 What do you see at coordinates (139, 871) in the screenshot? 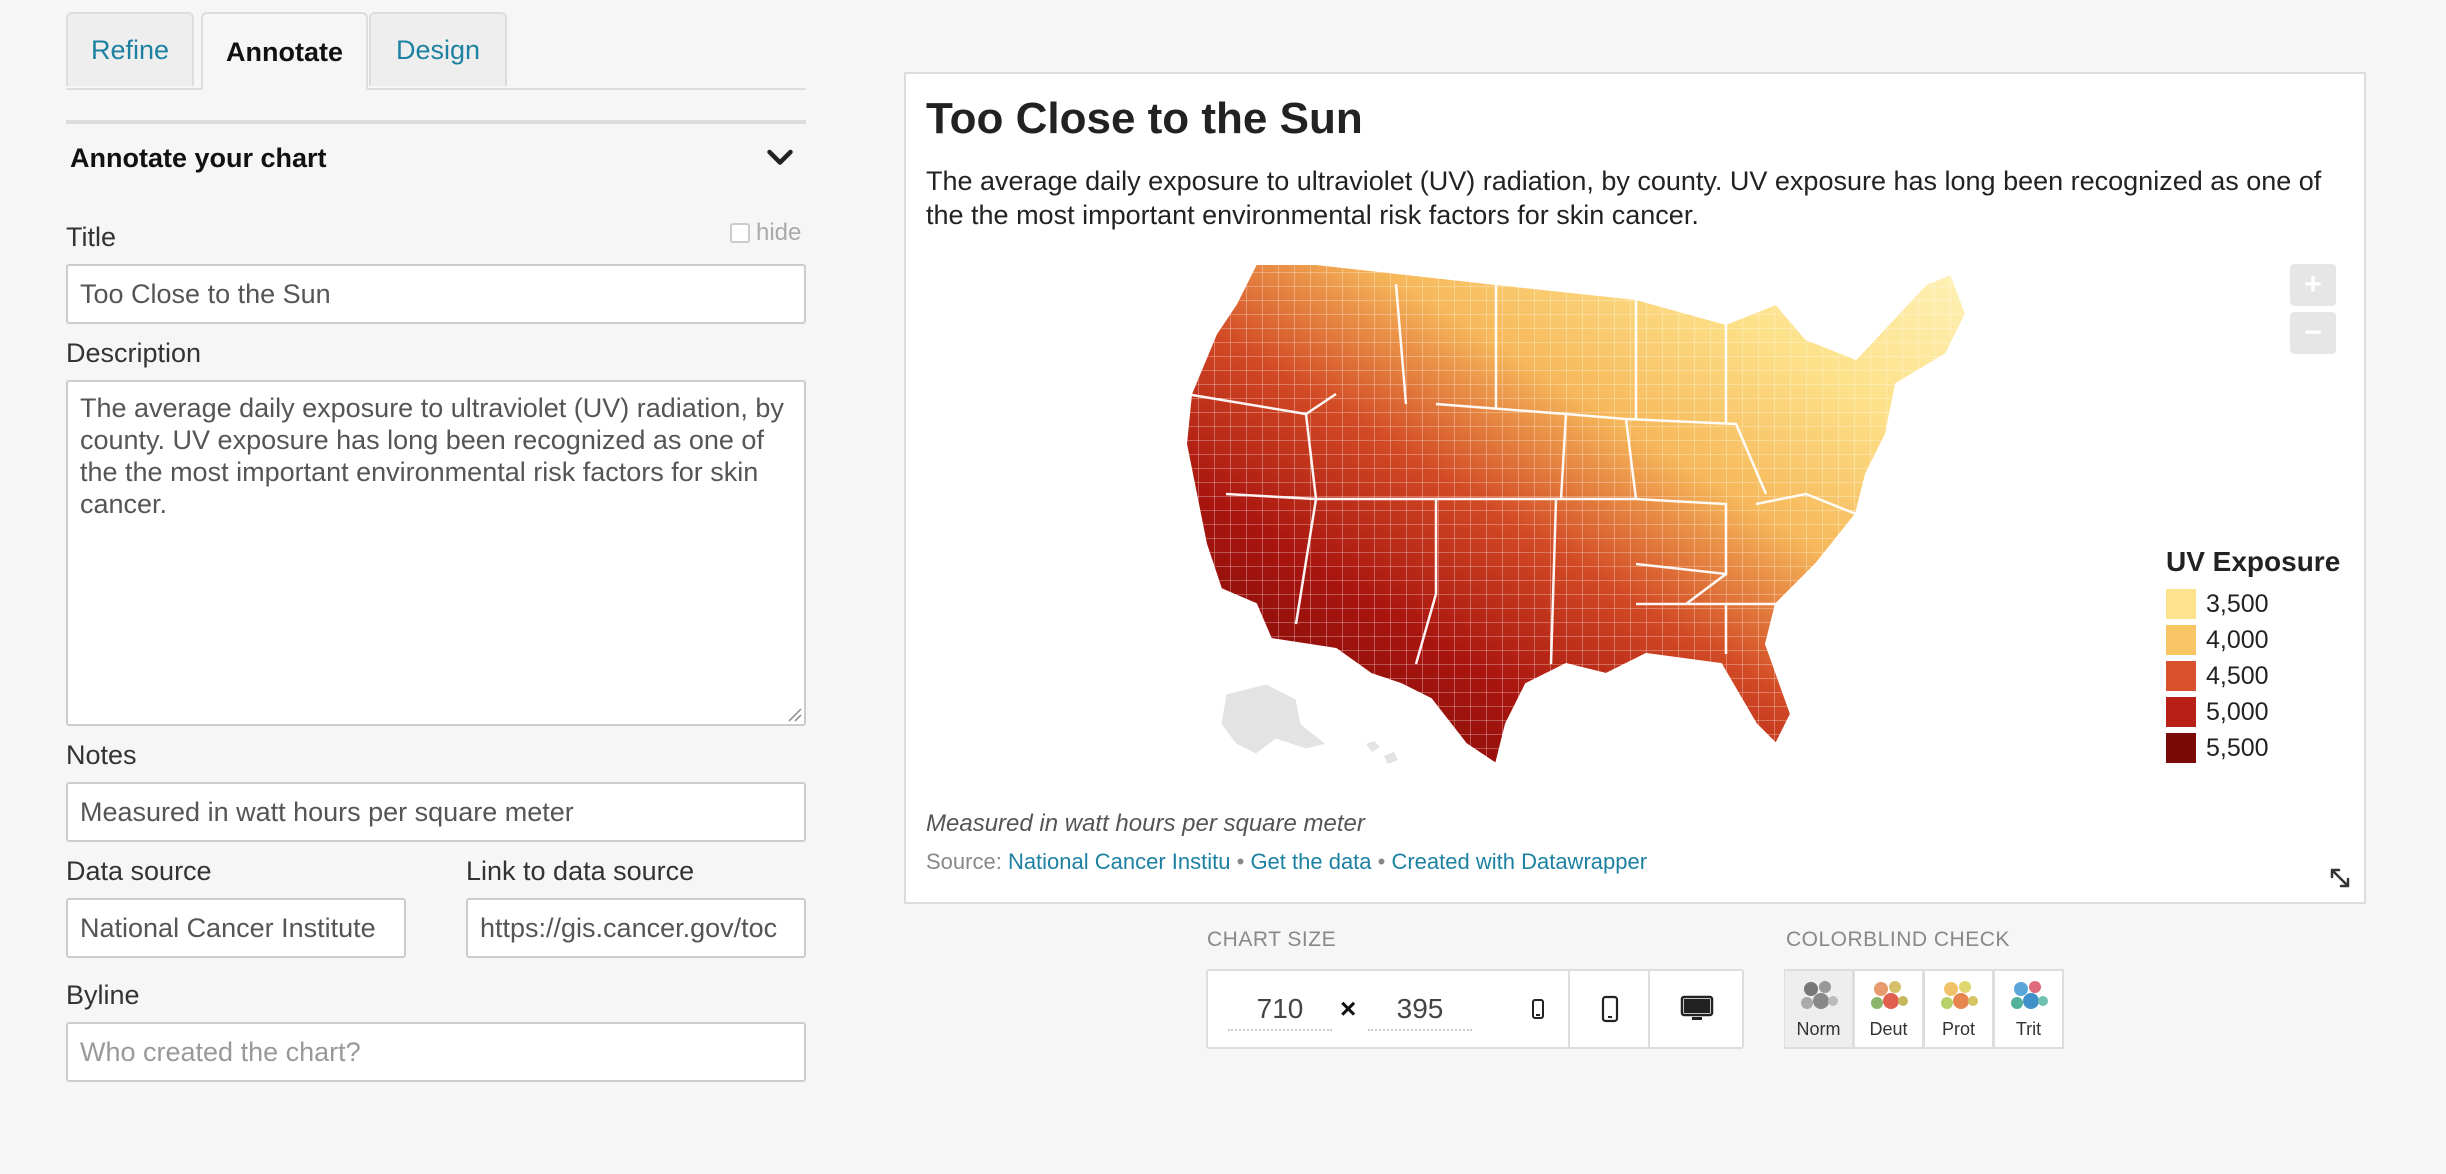
I see `data-source-label: Data source` at bounding box center [139, 871].